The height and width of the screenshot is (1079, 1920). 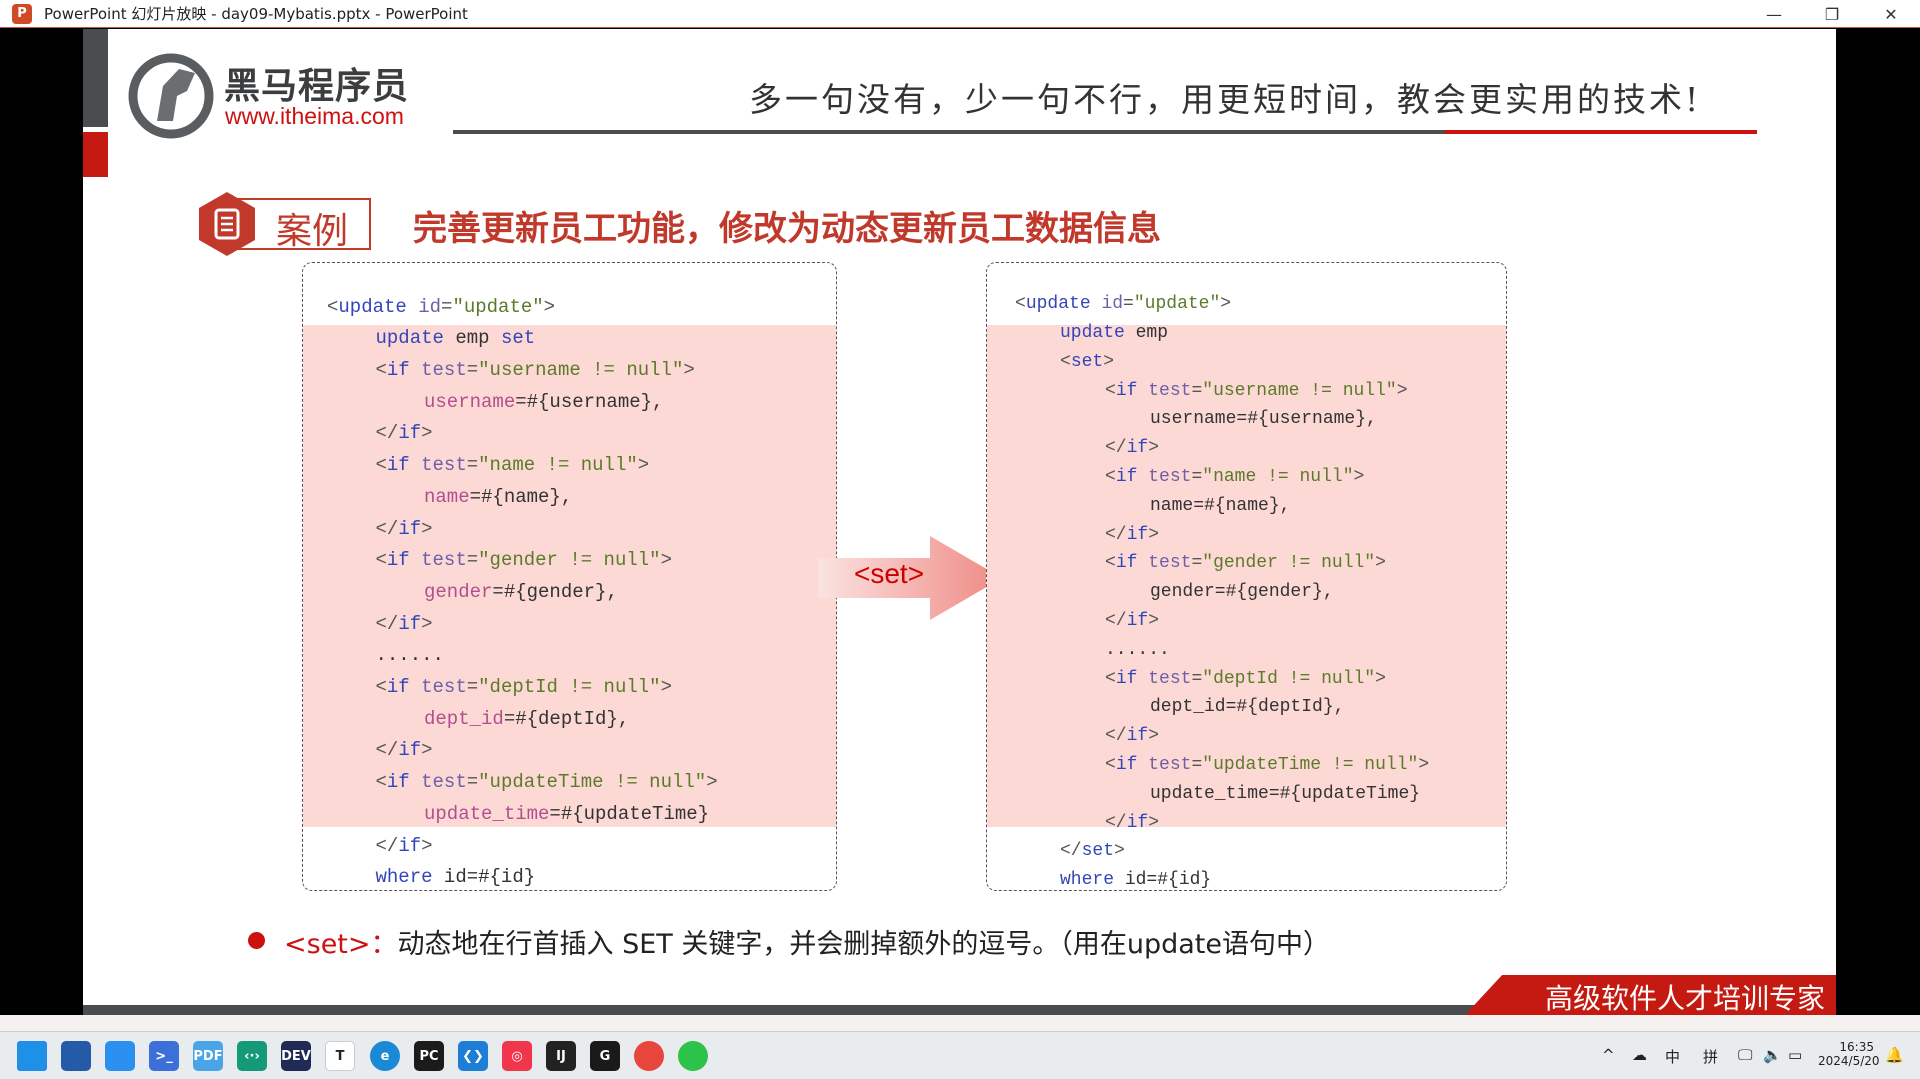 What do you see at coordinates (76, 1056) in the screenshot?
I see `microsoft-store-icon` at bounding box center [76, 1056].